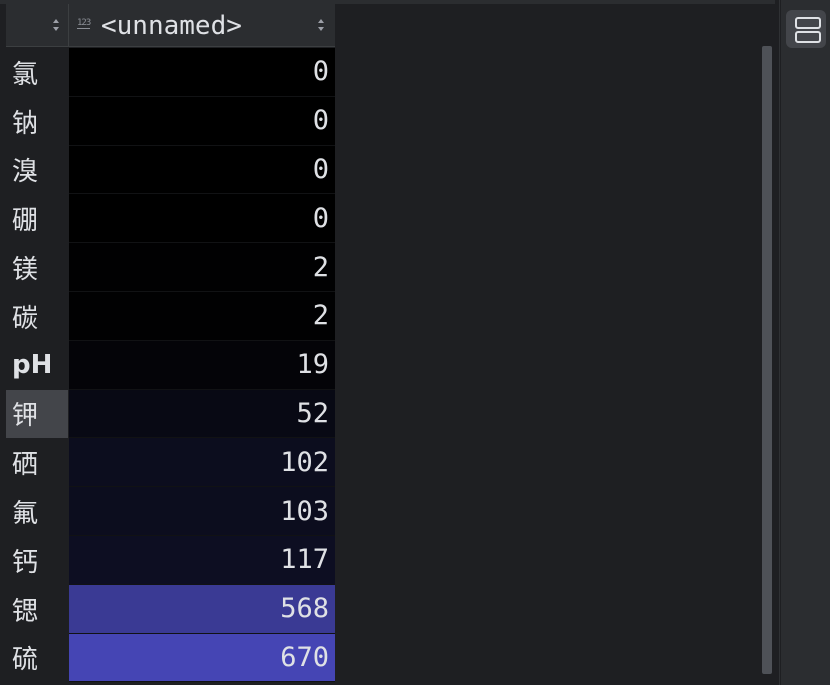  Describe the element at coordinates (37, 25) in the screenshot. I see `corner-header` at that location.